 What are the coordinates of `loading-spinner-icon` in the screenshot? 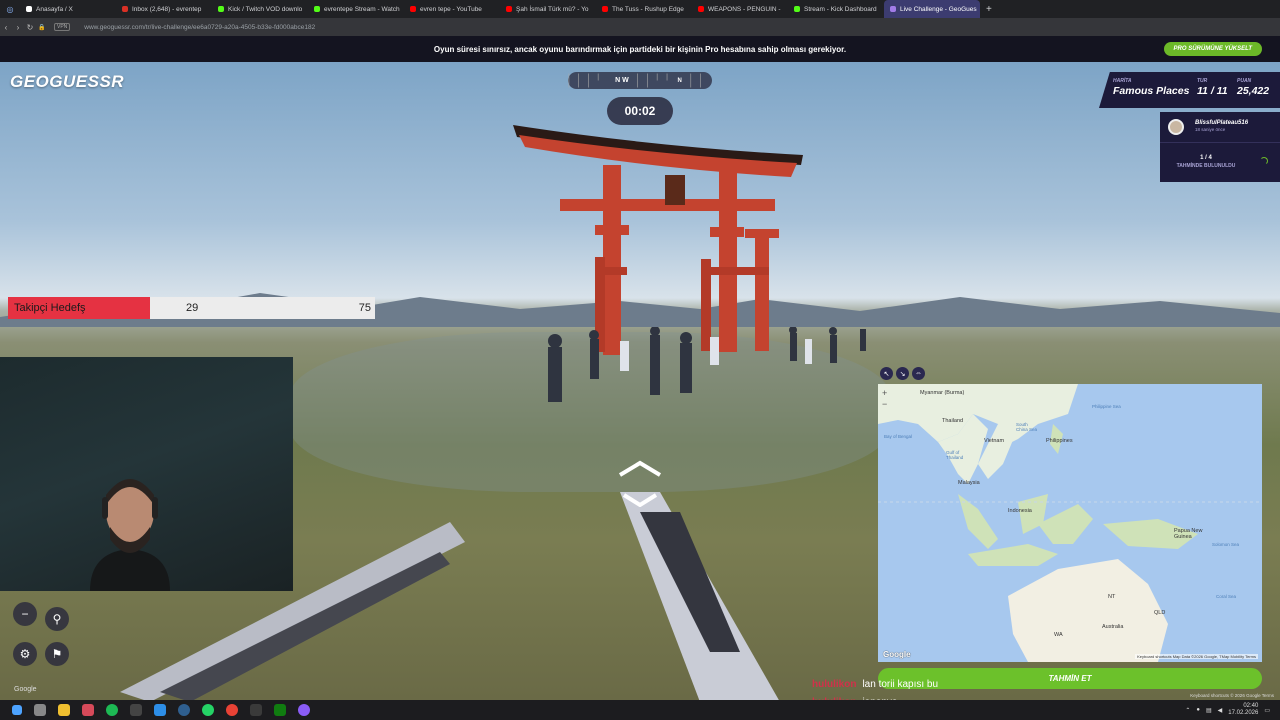 It's located at (1264, 161).